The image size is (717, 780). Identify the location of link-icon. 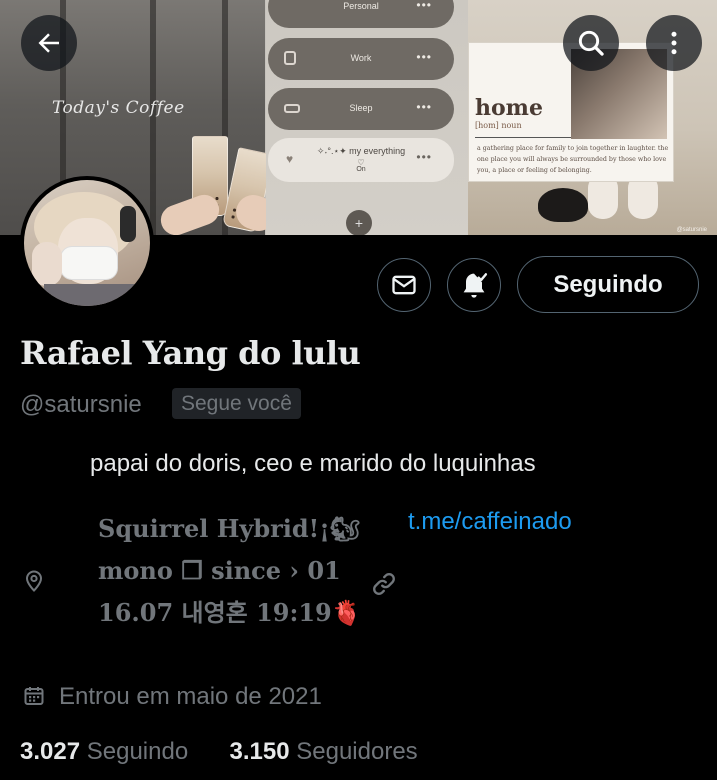
(384, 584).